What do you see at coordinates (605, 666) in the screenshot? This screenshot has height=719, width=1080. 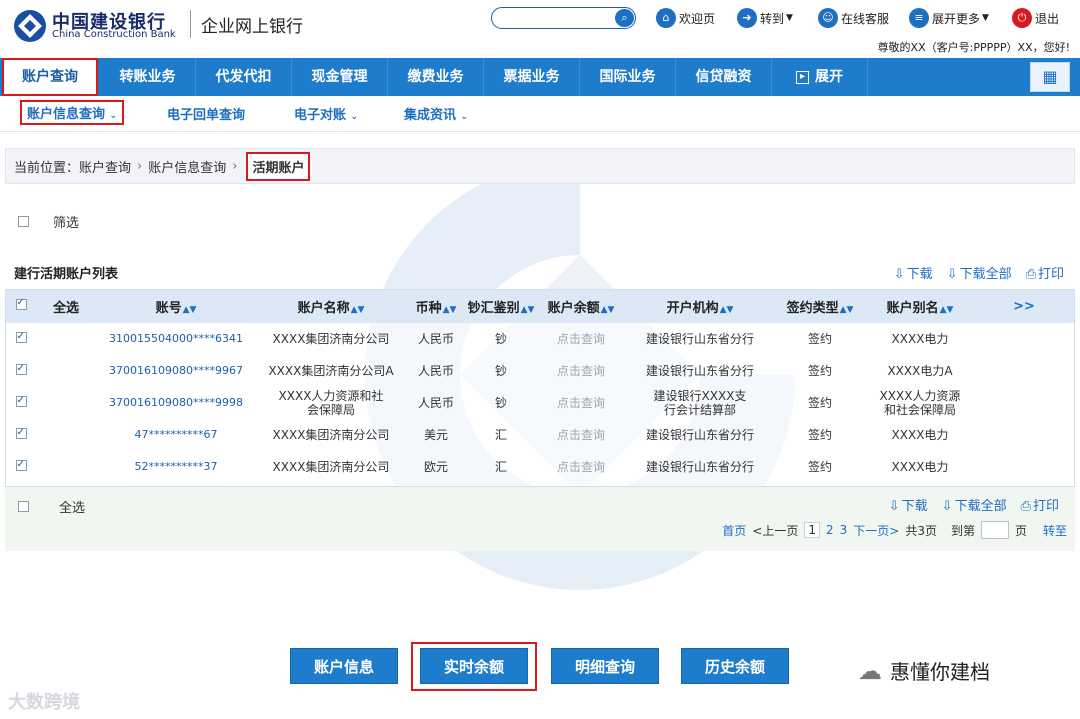 I see `detail-query-button: 明细查询` at bounding box center [605, 666].